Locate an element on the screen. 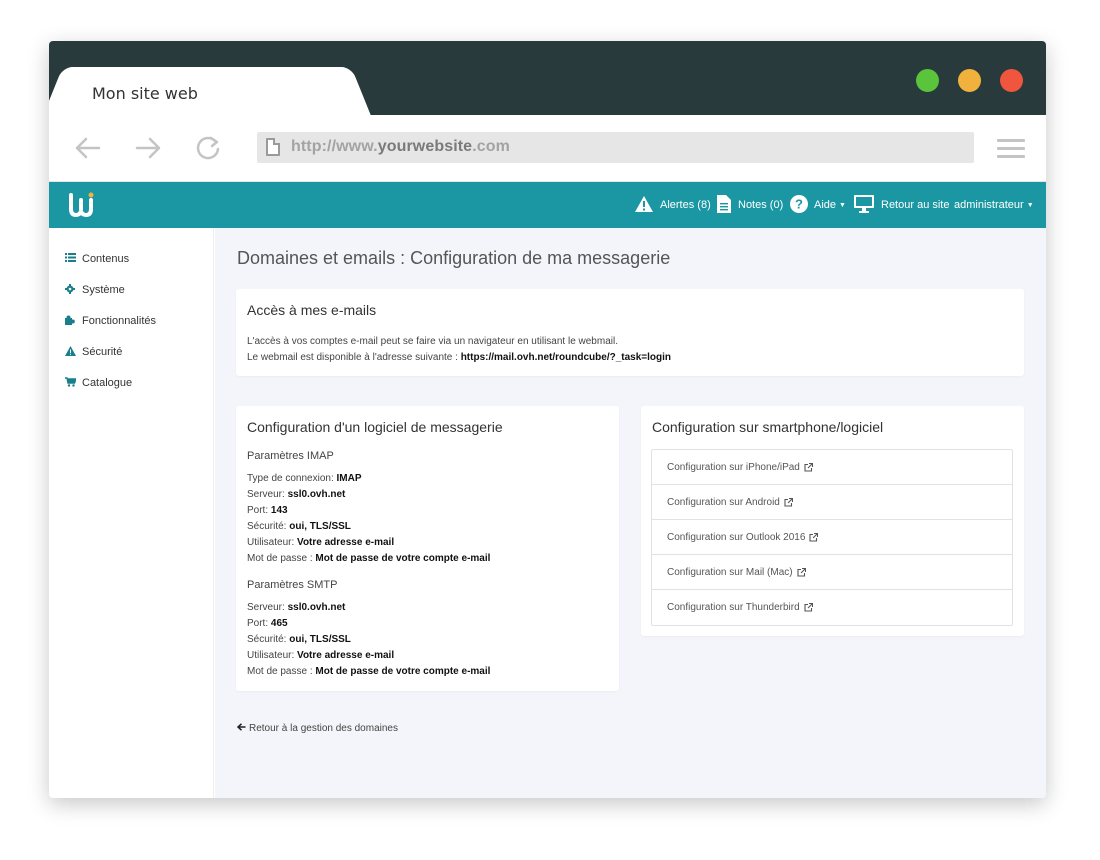 The height and width of the screenshot is (860, 1100). address-bar: http://www.yourwebsite.com is located at coordinates (615, 147).